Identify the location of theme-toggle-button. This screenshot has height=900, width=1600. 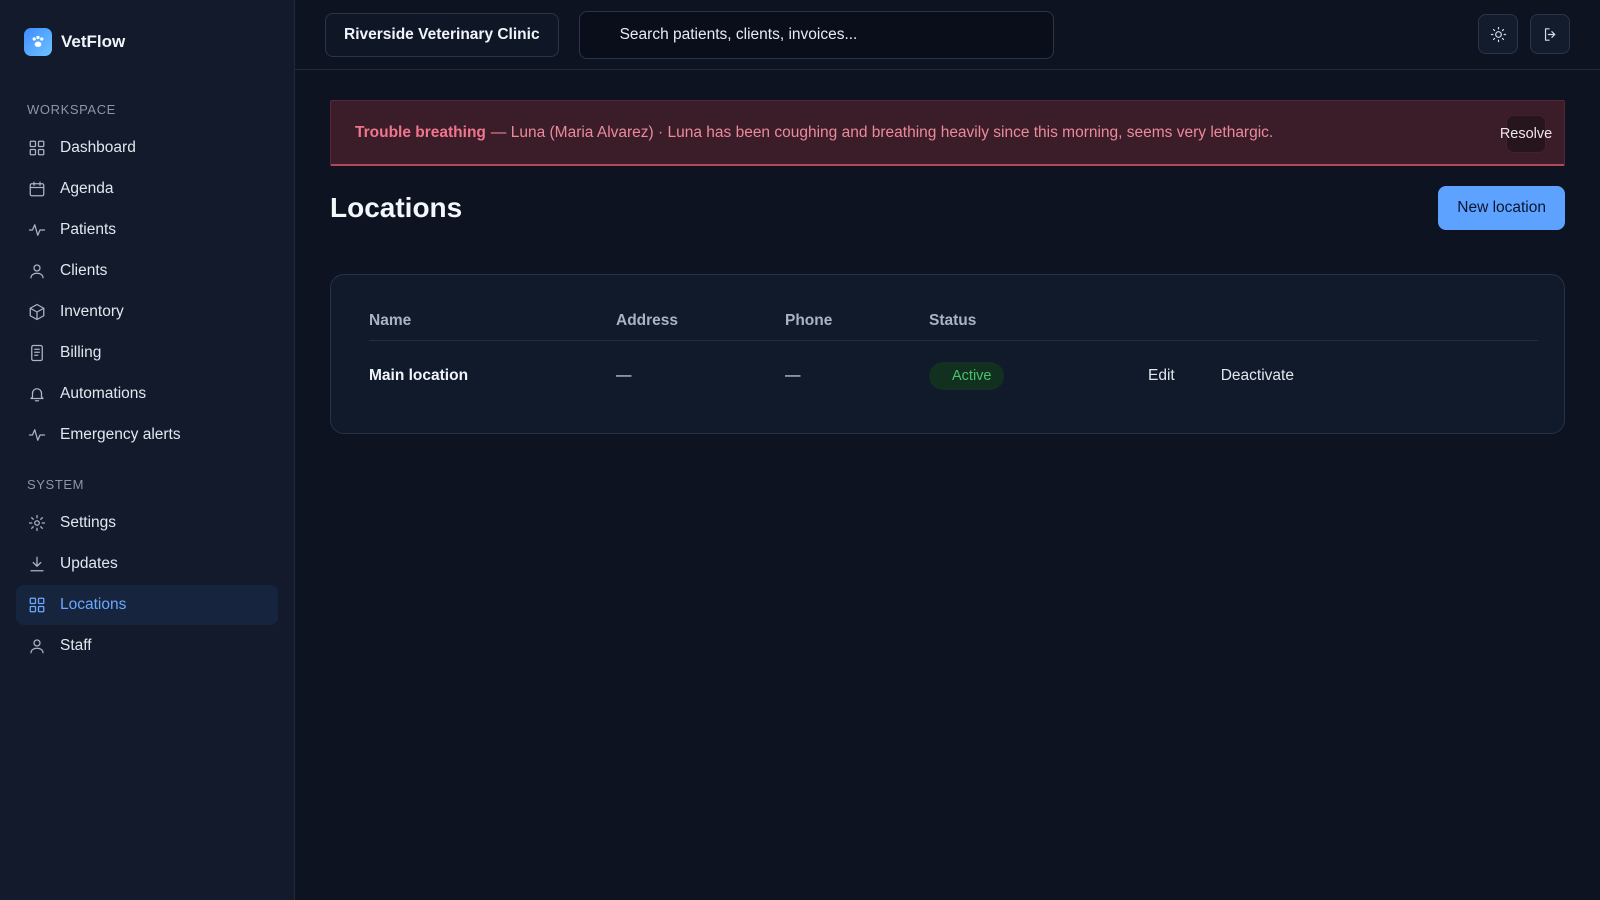
(1498, 34).